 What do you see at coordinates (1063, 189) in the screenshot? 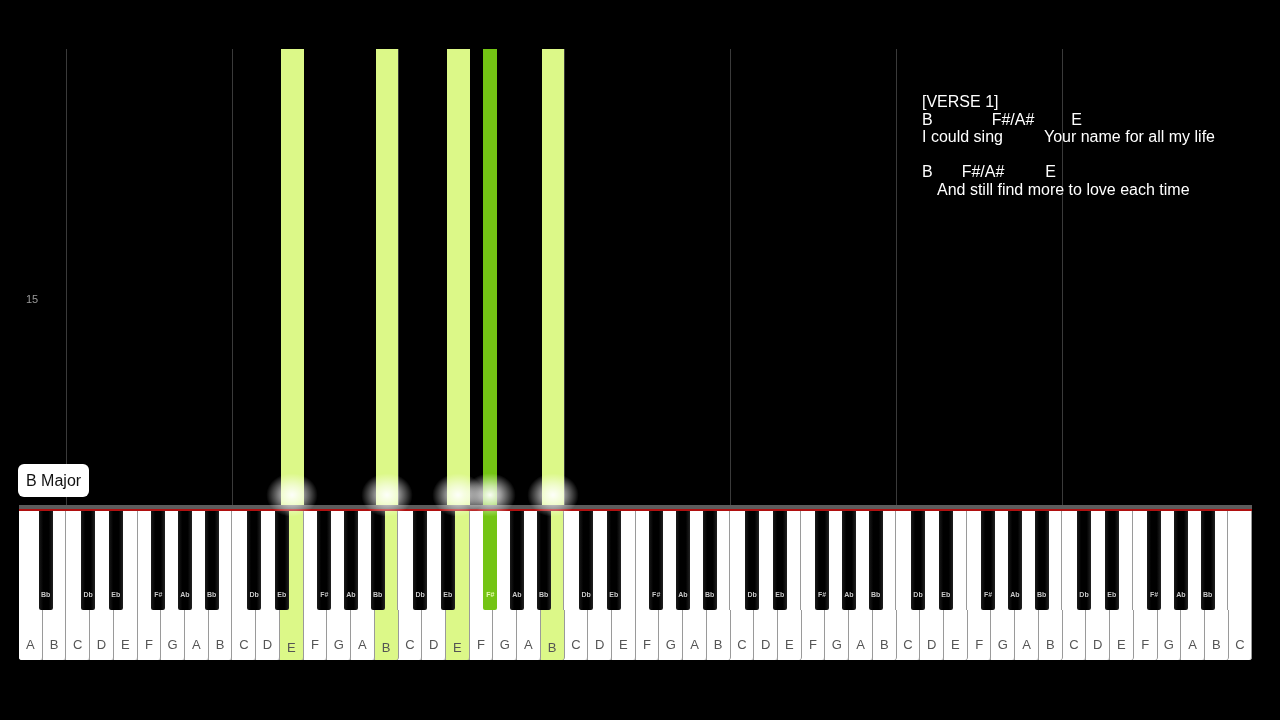
I see `lyric-text: And still find more to love each time` at bounding box center [1063, 189].